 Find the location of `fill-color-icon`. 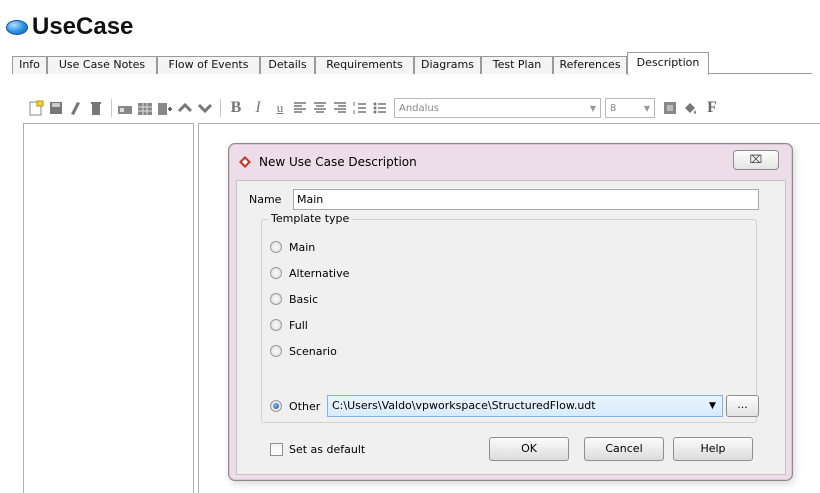

fill-color-icon is located at coordinates (690, 108).